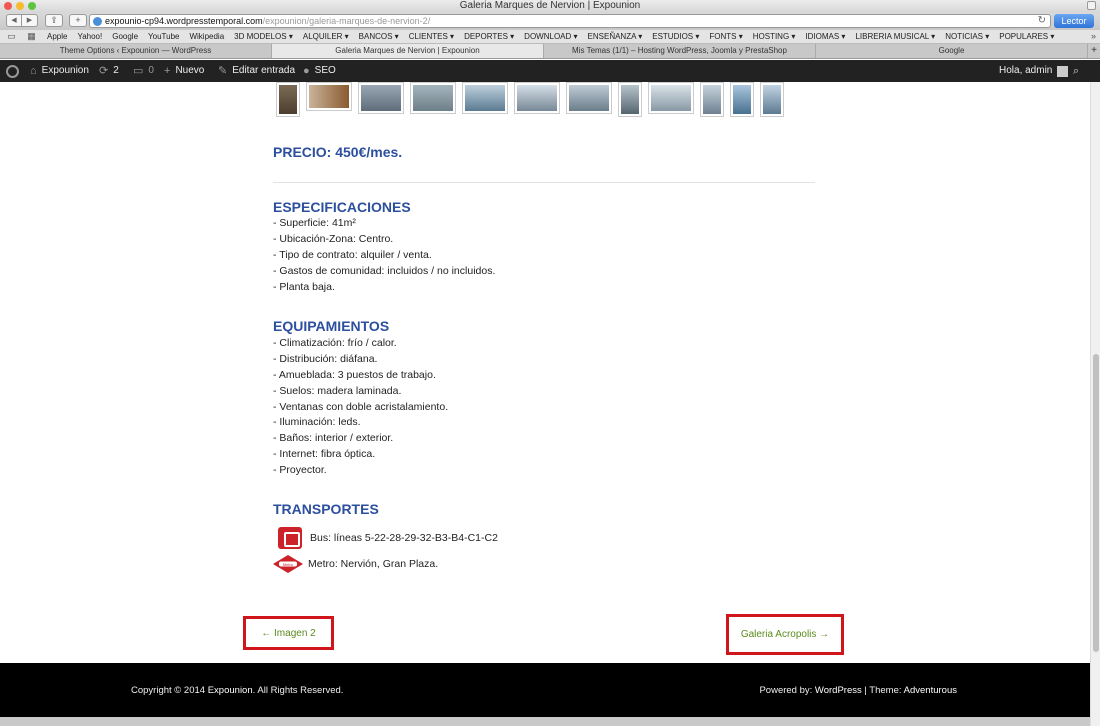 The image size is (1100, 726). What do you see at coordinates (774, 36) in the screenshot?
I see `bookmark-item: HOSTING ▾` at bounding box center [774, 36].